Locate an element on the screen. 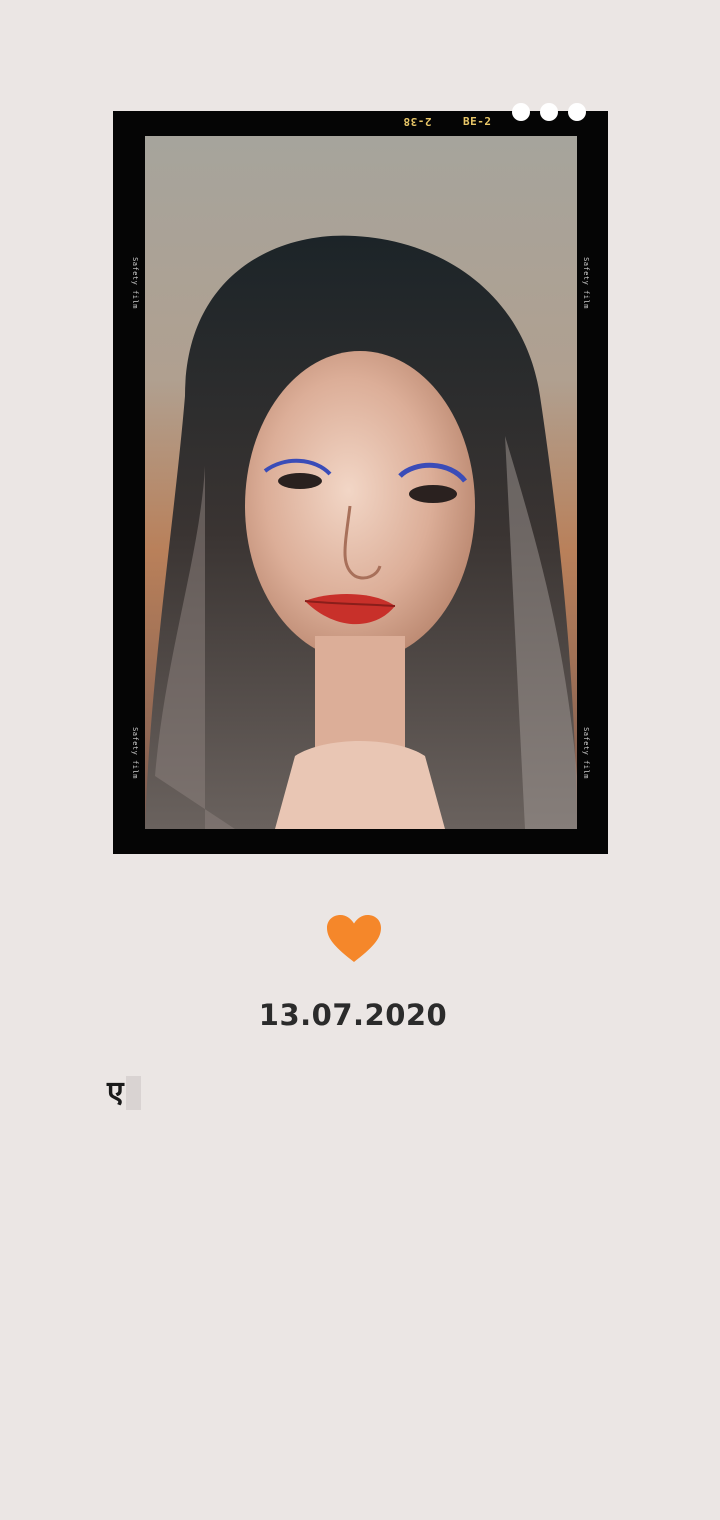 The height and width of the screenshot is (1520, 720). typing-line: ए is located at coordinates (124, 1093).